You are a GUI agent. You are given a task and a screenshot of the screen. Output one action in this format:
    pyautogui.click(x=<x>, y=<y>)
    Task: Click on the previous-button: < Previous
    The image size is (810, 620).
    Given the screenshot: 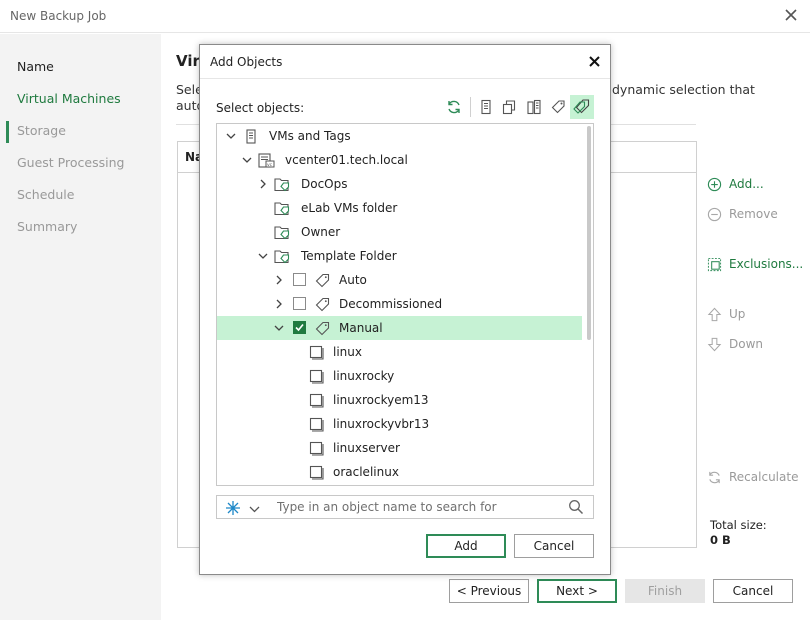 What is the action you would take?
    pyautogui.click(x=489, y=591)
    